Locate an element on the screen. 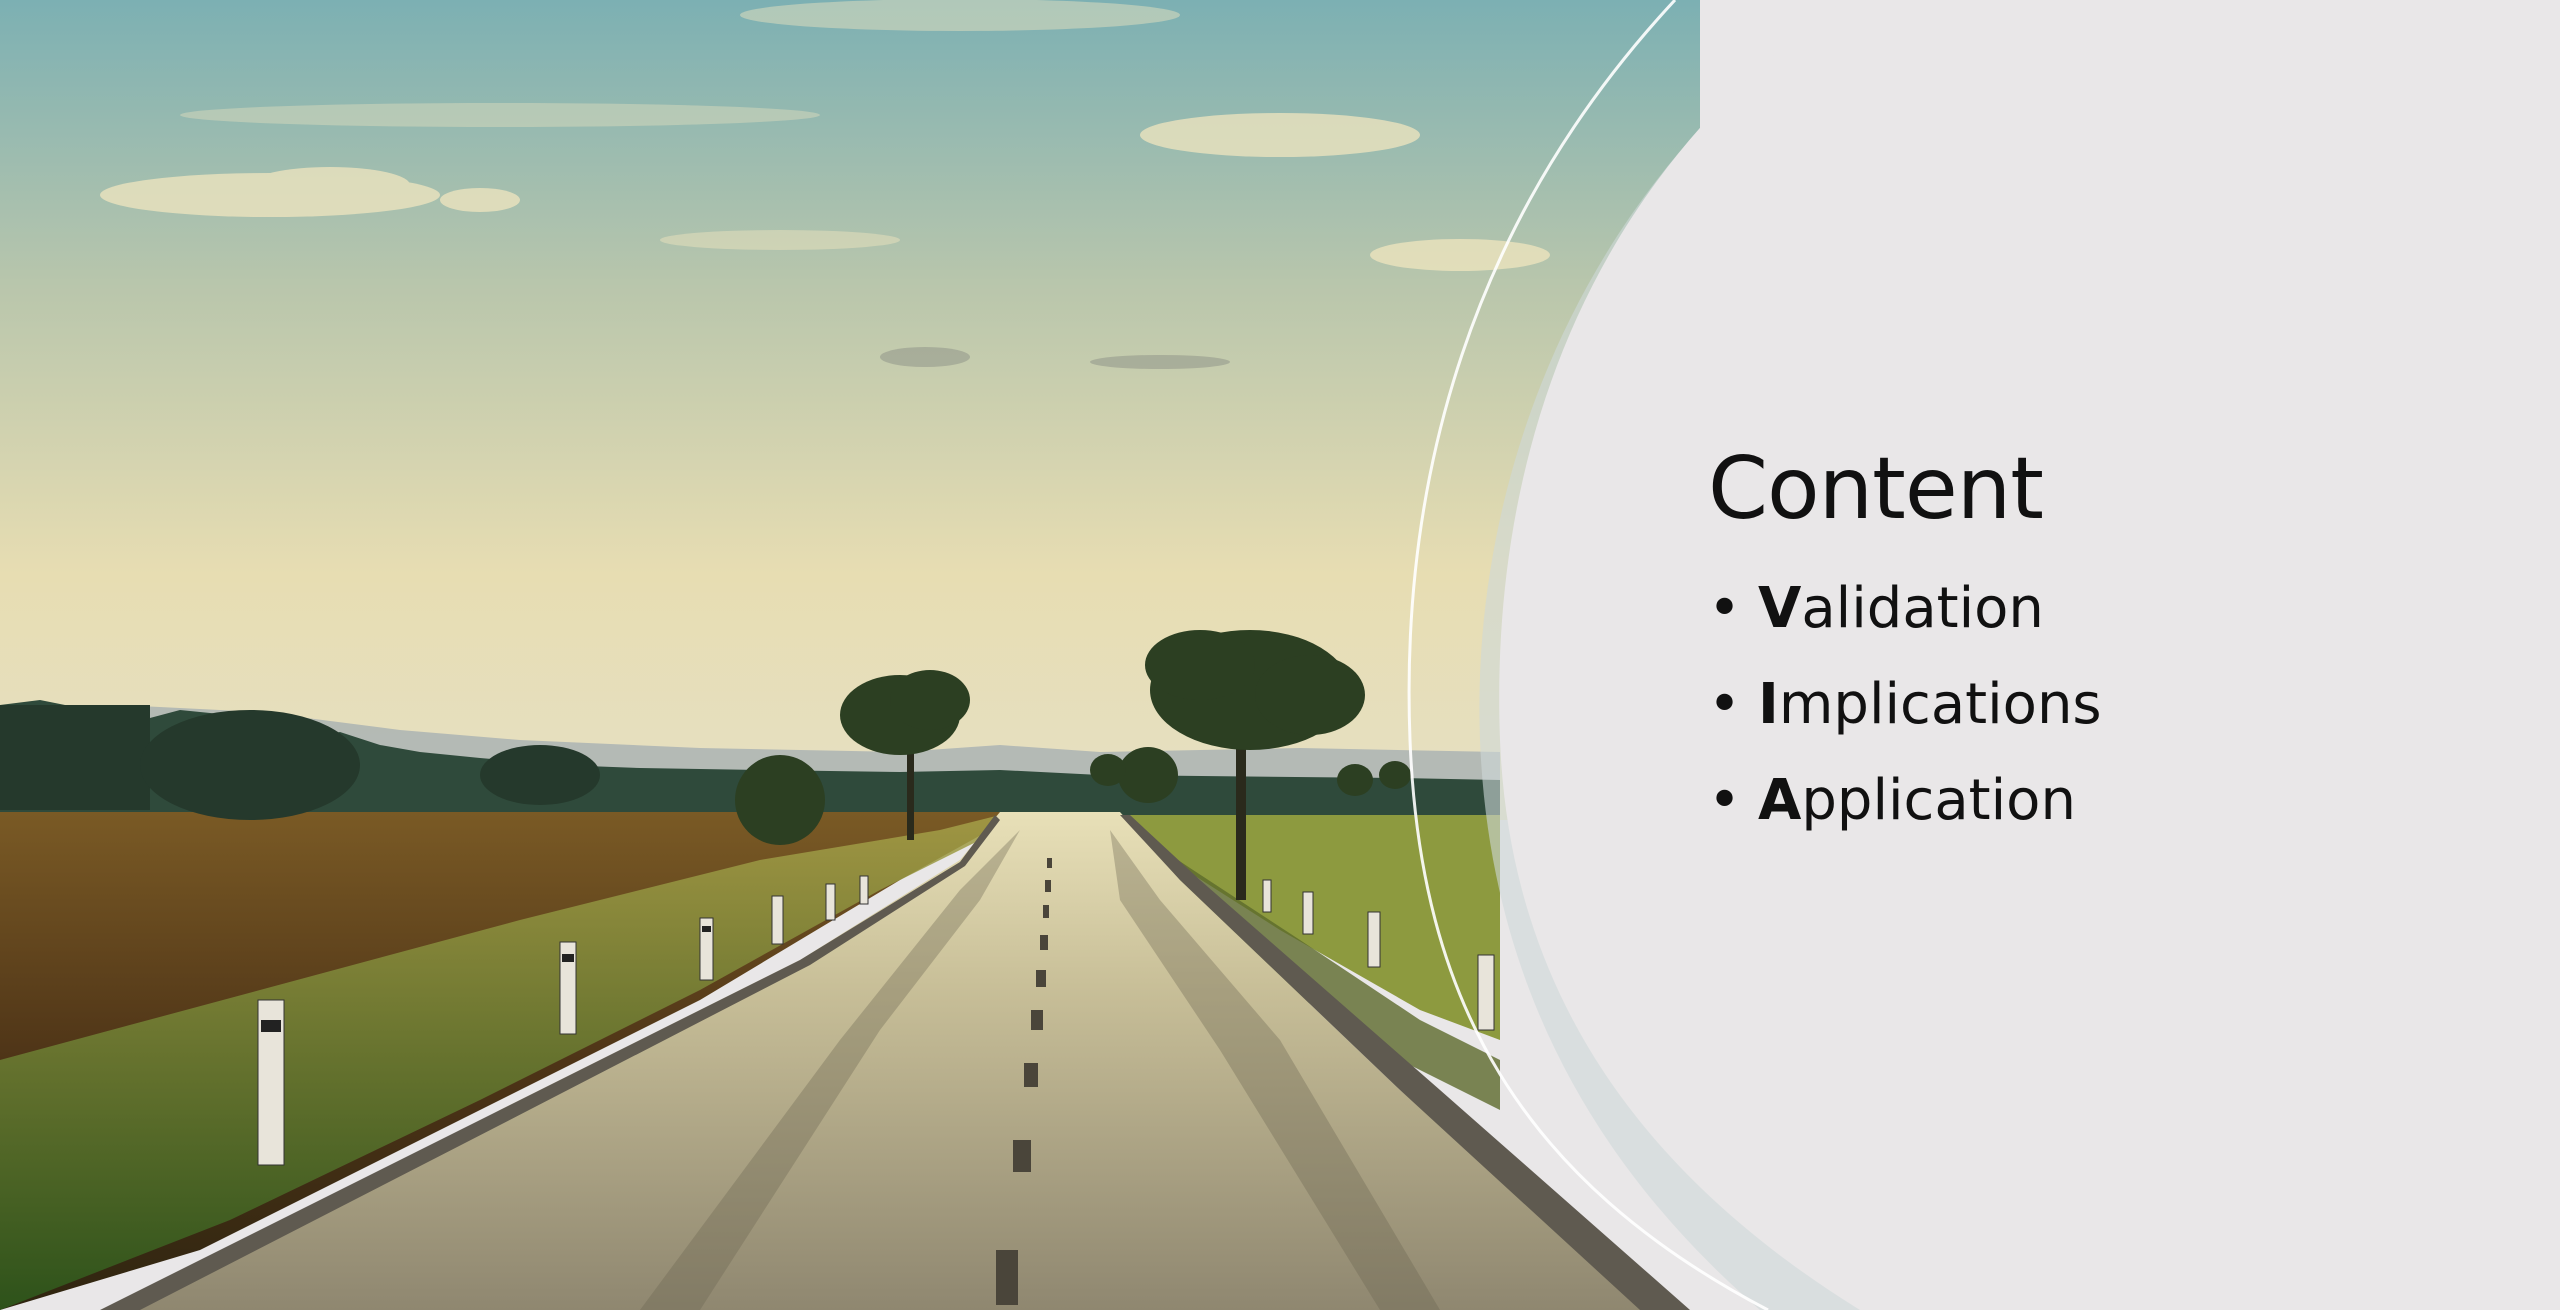 This screenshot has height=1310, width=2560. bullet-initial: V is located at coordinates (1780, 608).